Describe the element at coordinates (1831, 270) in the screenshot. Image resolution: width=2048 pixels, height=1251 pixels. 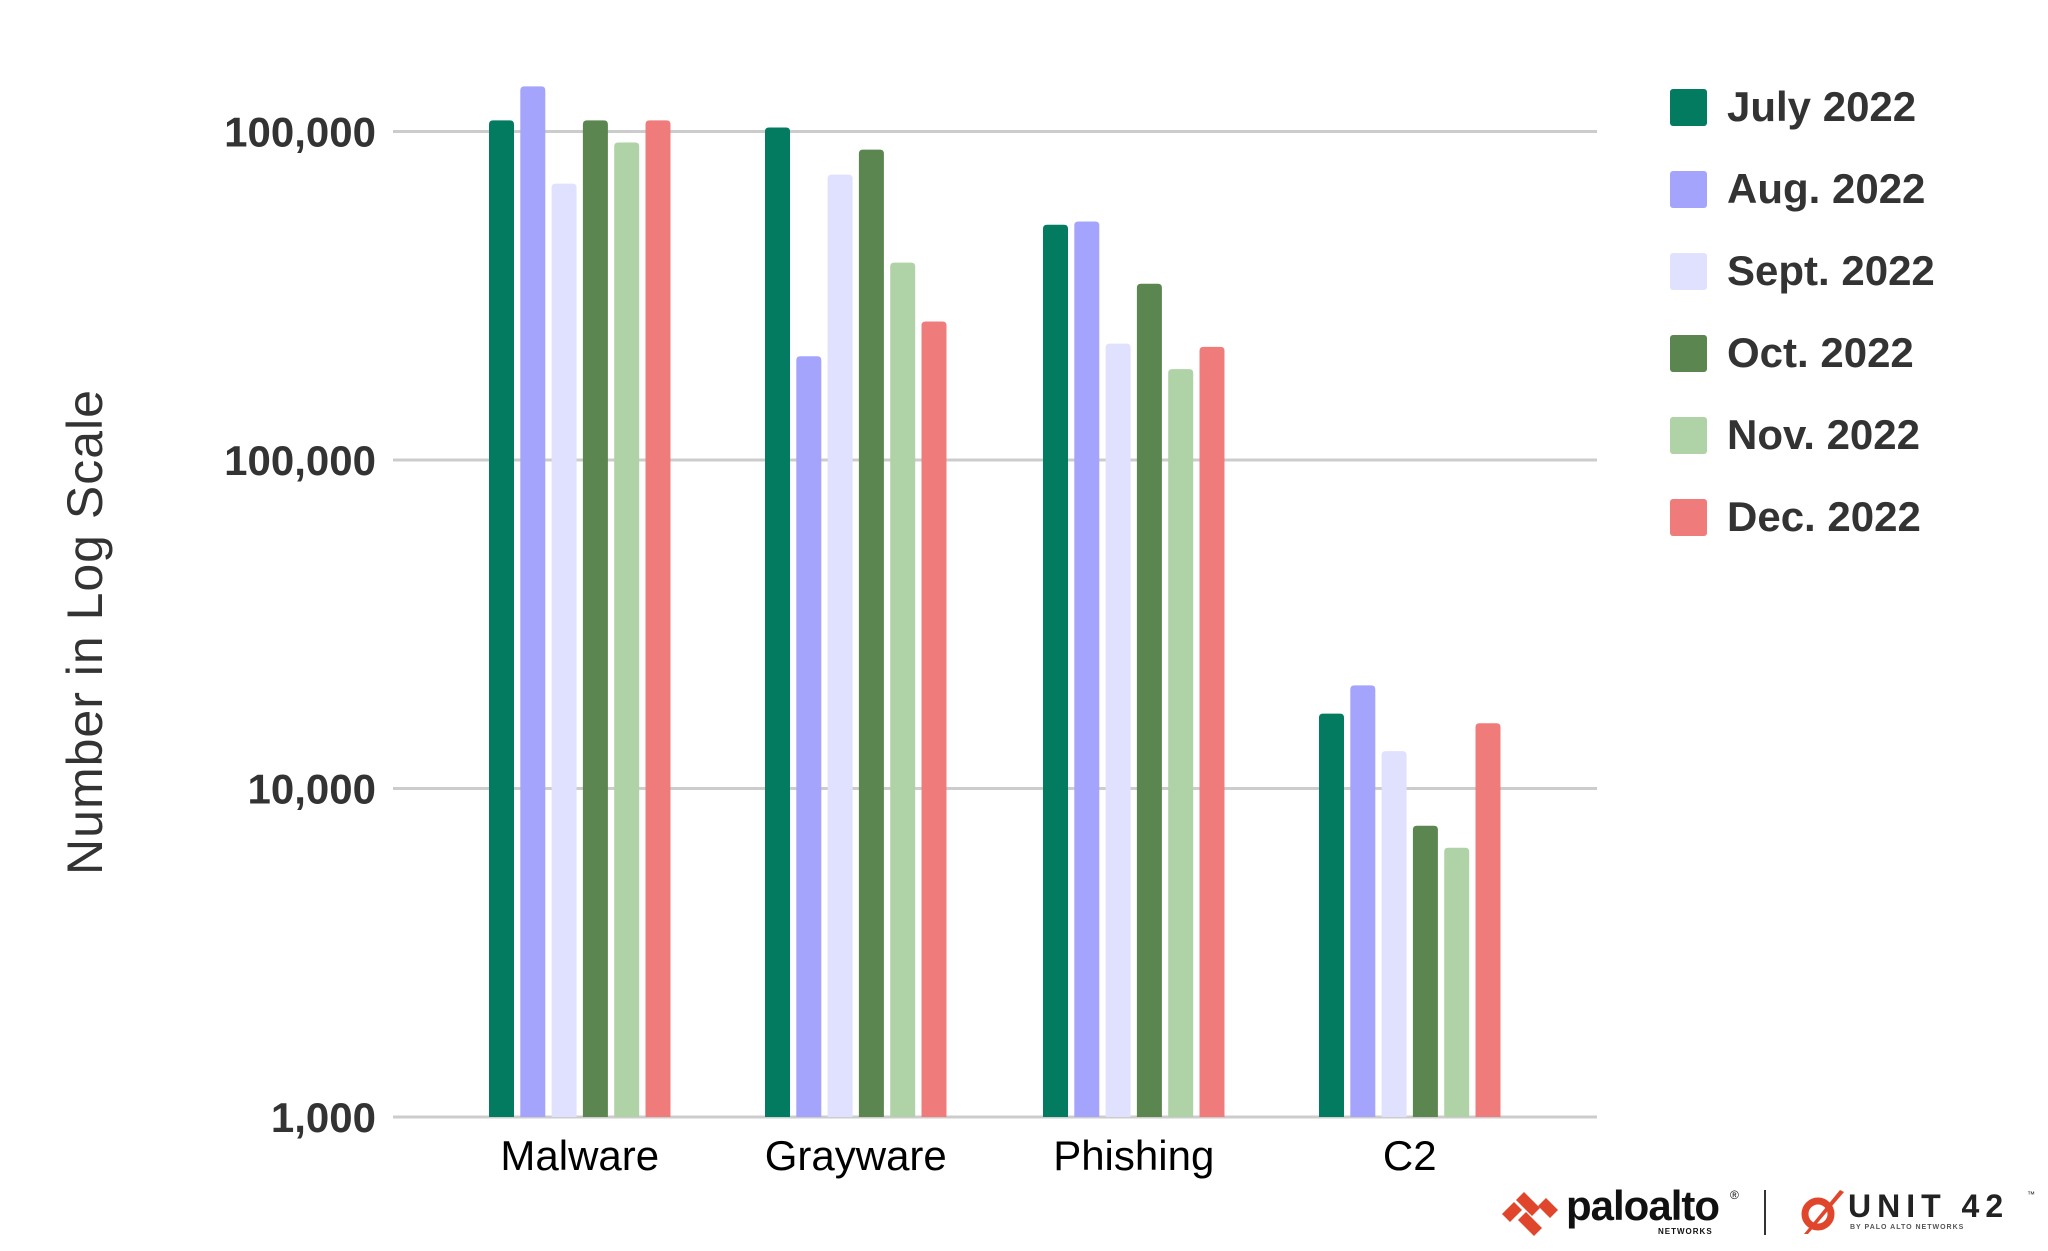
I see `legend-label: Sept. 2022` at that location.